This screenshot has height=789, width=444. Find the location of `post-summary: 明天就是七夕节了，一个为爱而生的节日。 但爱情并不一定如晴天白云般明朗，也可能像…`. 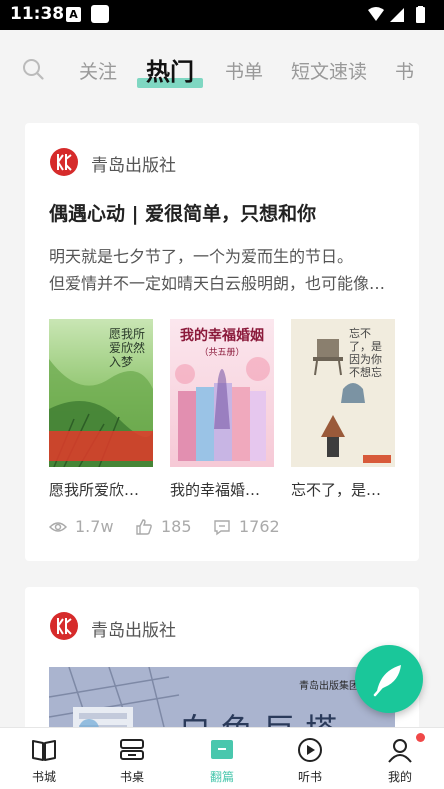

post-summary: 明天就是七夕节了，一个为爱而生的节日。 但爱情并不一定如晴天白云般明朗，也可能像… is located at coordinates (224, 270).